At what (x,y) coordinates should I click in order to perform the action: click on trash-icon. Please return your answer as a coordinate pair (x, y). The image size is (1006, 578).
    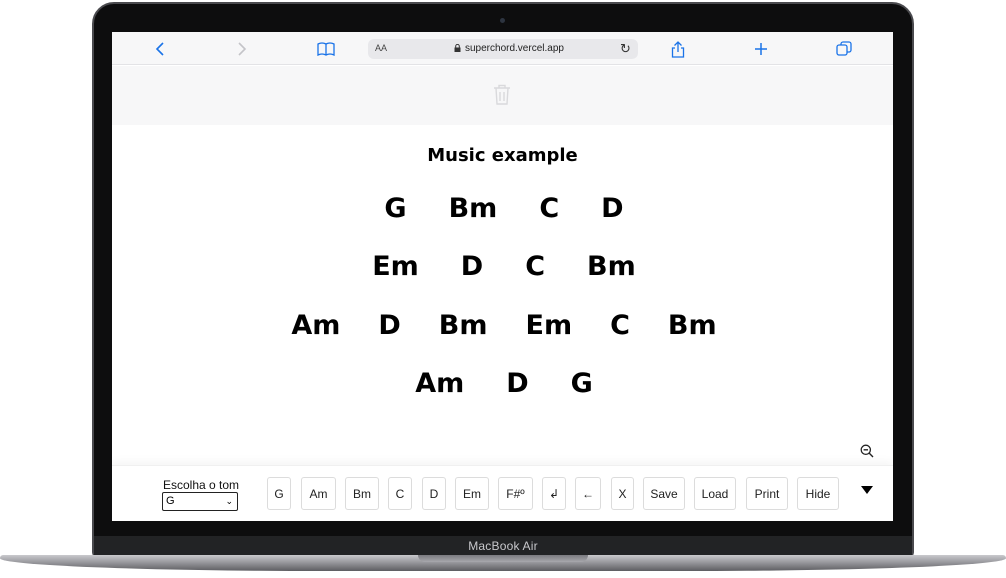
    Looking at the image, I should click on (502, 94).